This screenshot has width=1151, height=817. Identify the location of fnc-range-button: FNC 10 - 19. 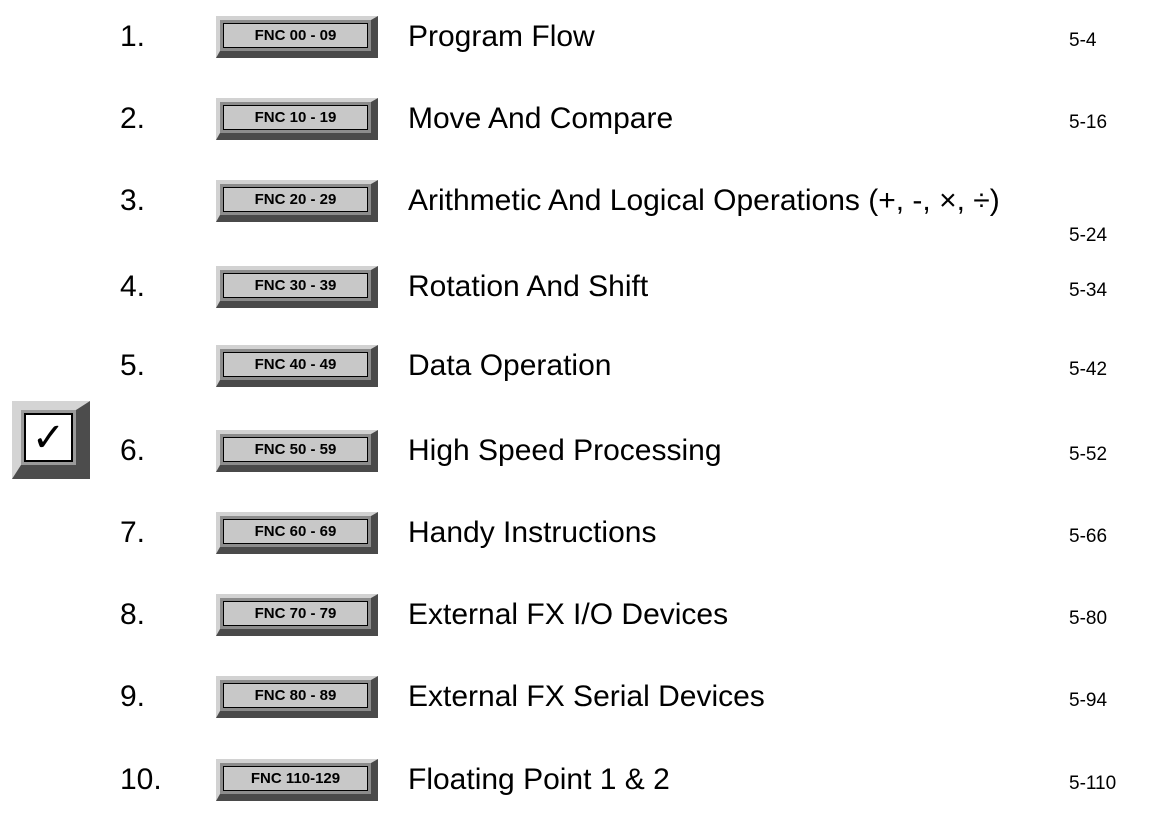
(297, 119).